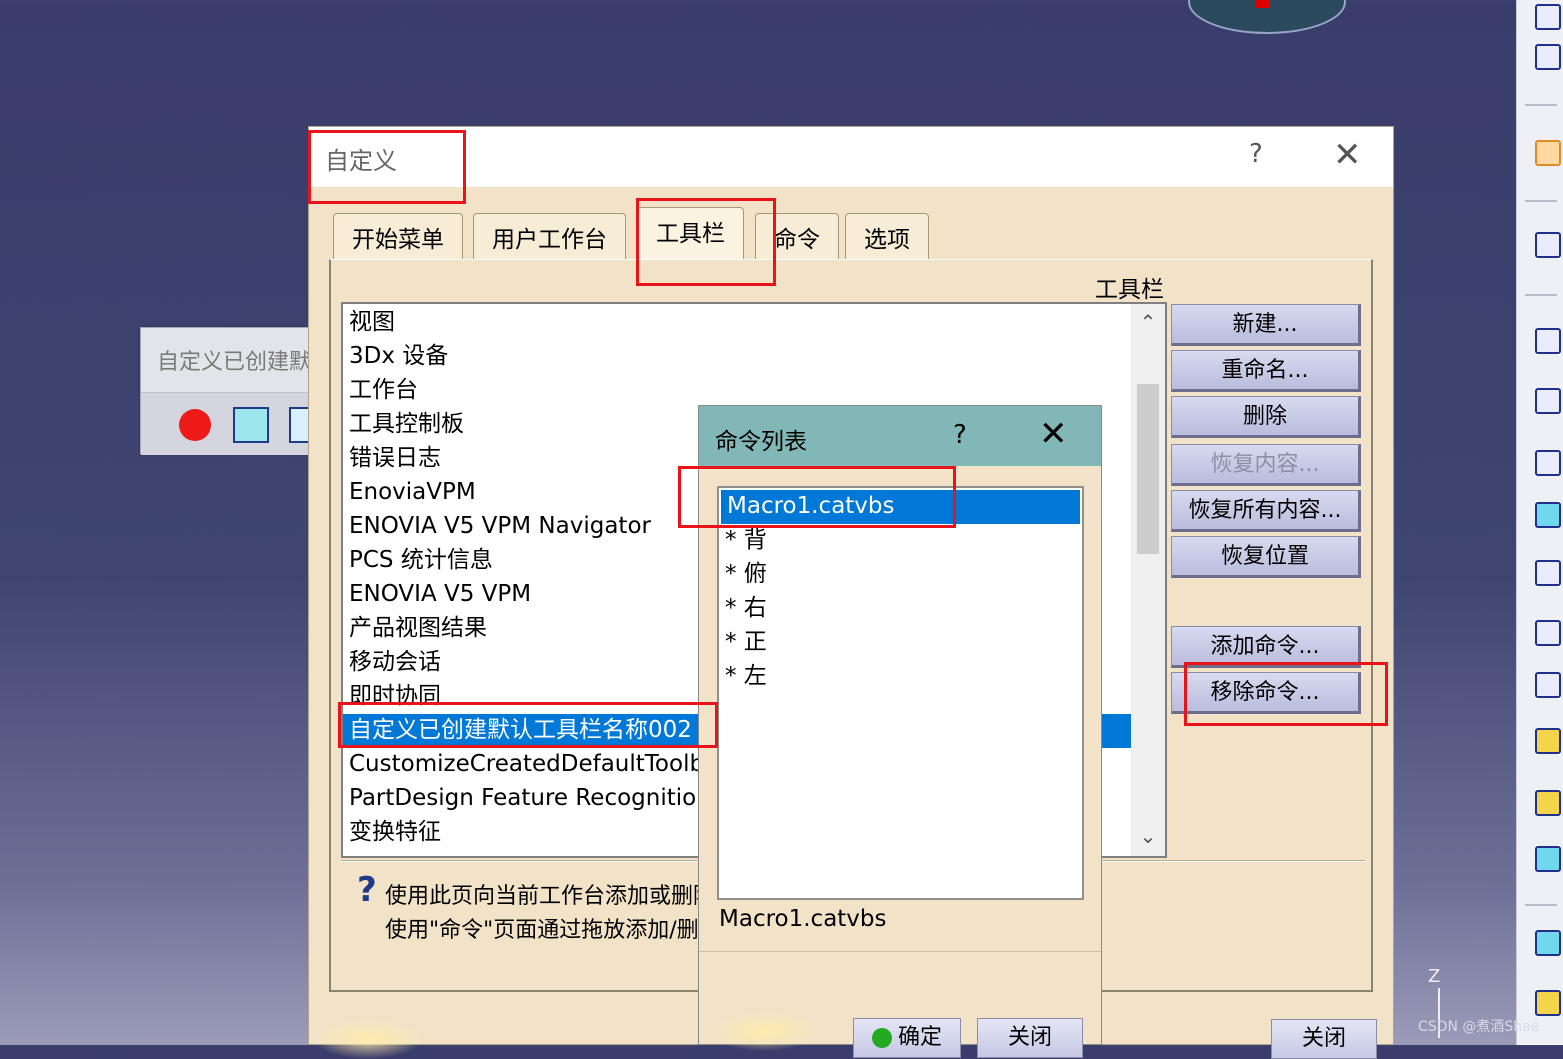  I want to click on tab-toolbars: 工具栏, so click(690, 233).